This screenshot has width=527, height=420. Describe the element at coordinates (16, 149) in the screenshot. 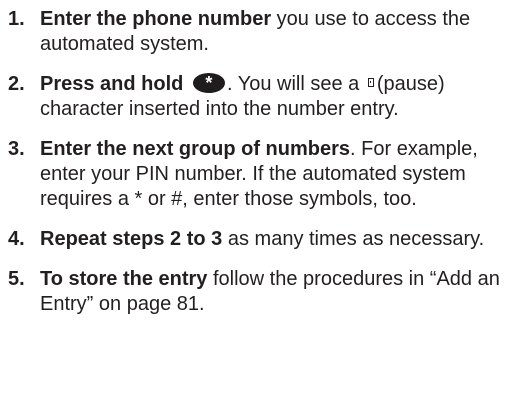

I see `step-number: 3.` at that location.